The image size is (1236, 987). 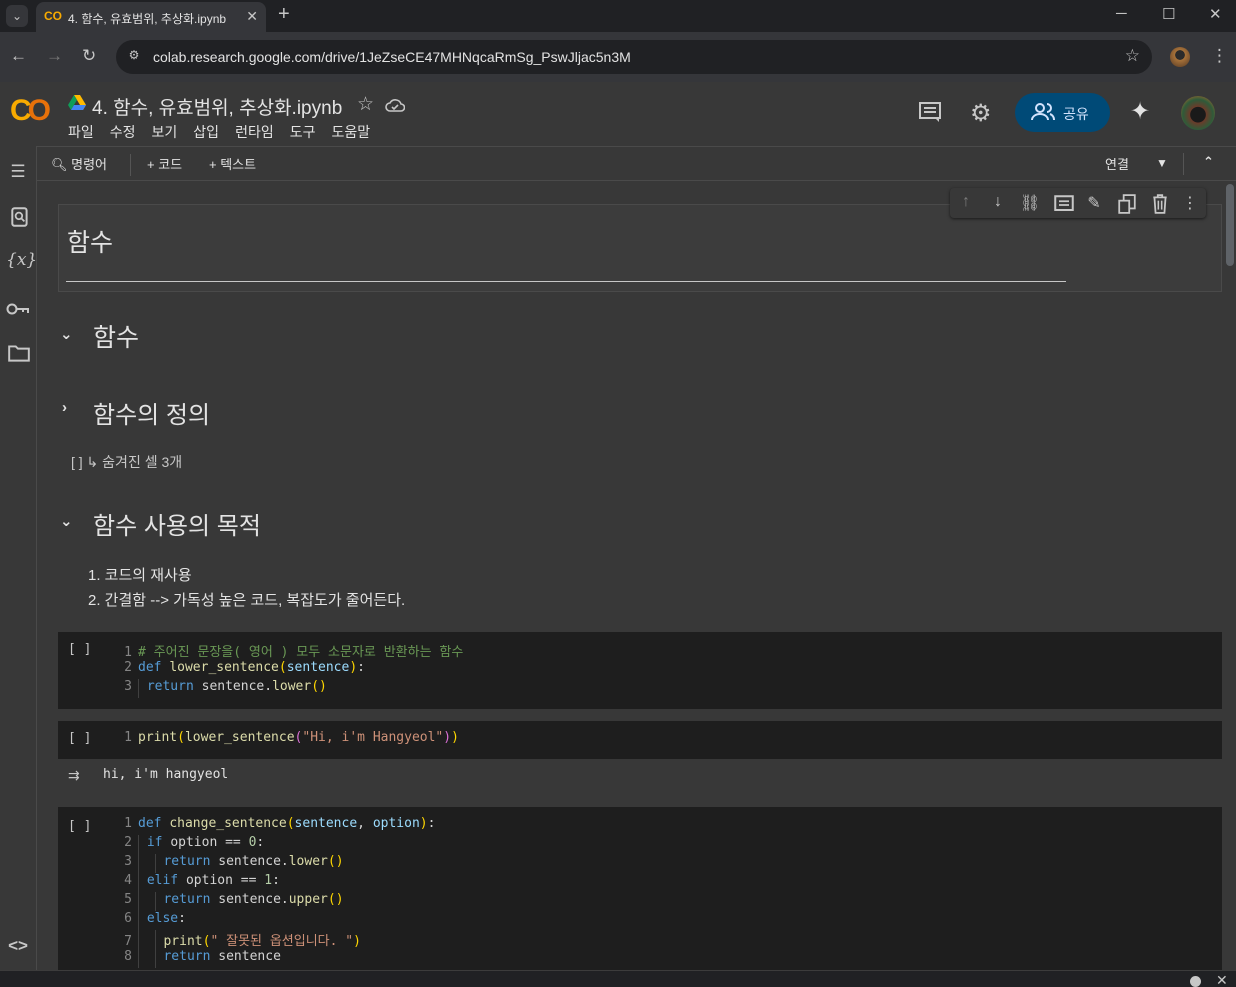 What do you see at coordinates (284, 14) in the screenshot?
I see `new-tab-button: +` at bounding box center [284, 14].